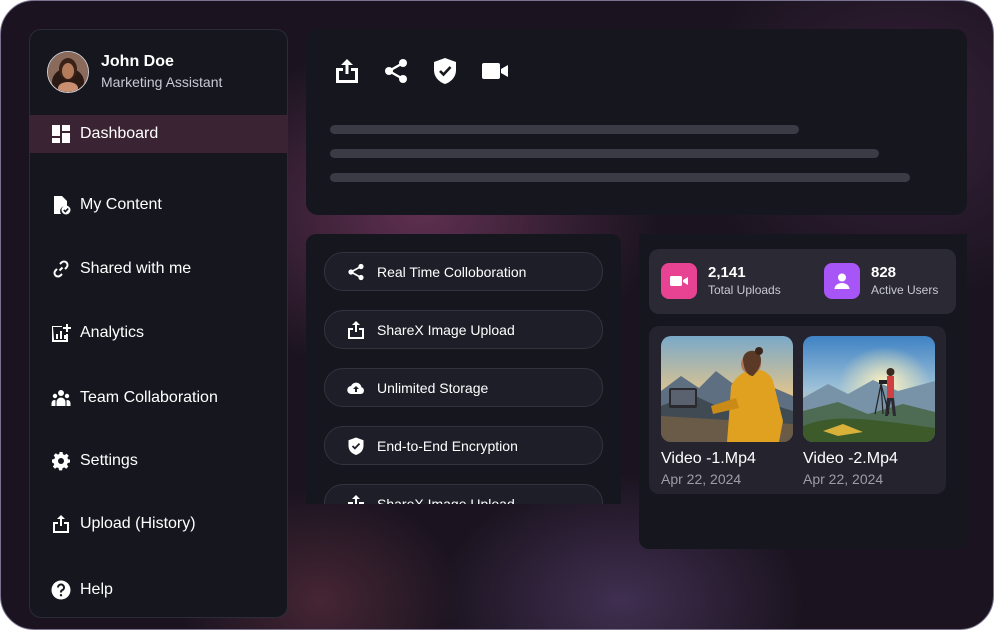 The image size is (994, 630). What do you see at coordinates (136, 268) in the screenshot?
I see `sidebar-item-label: Shared with me` at bounding box center [136, 268].